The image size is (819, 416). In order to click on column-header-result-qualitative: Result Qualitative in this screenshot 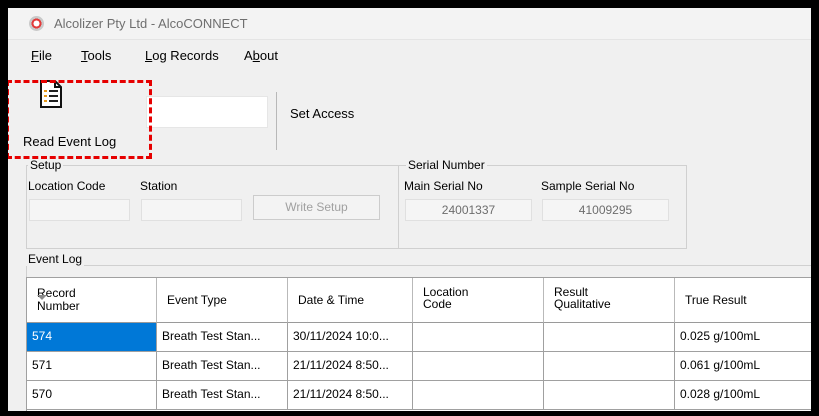, I will do `click(609, 300)`.